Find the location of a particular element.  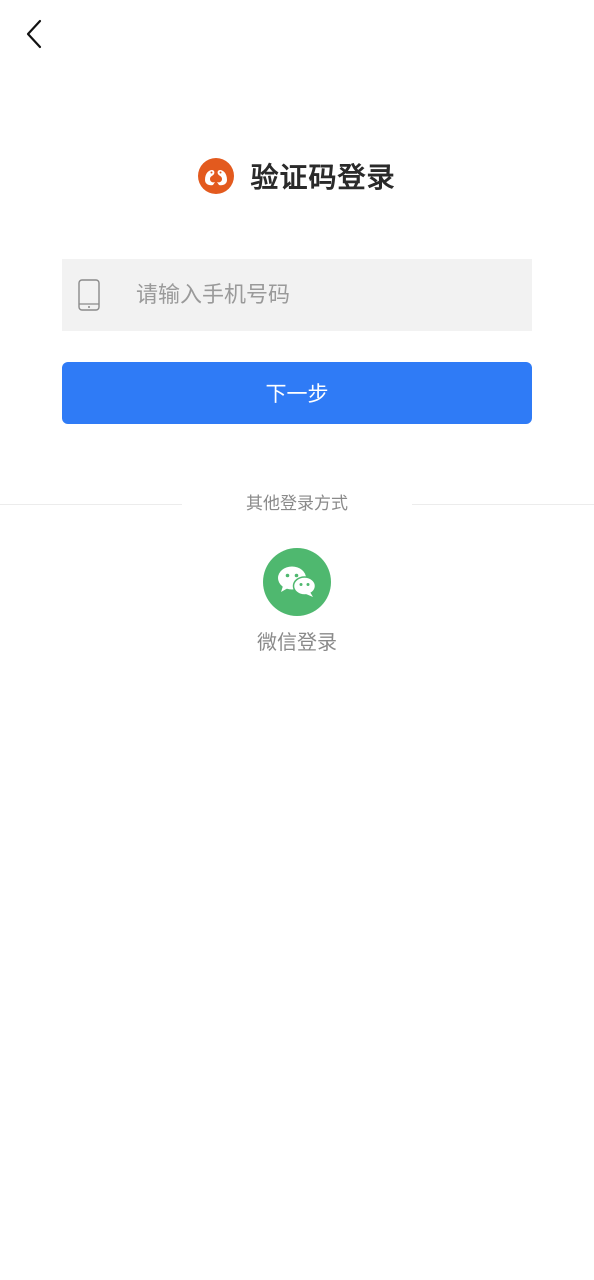

back-button is located at coordinates (34, 34).